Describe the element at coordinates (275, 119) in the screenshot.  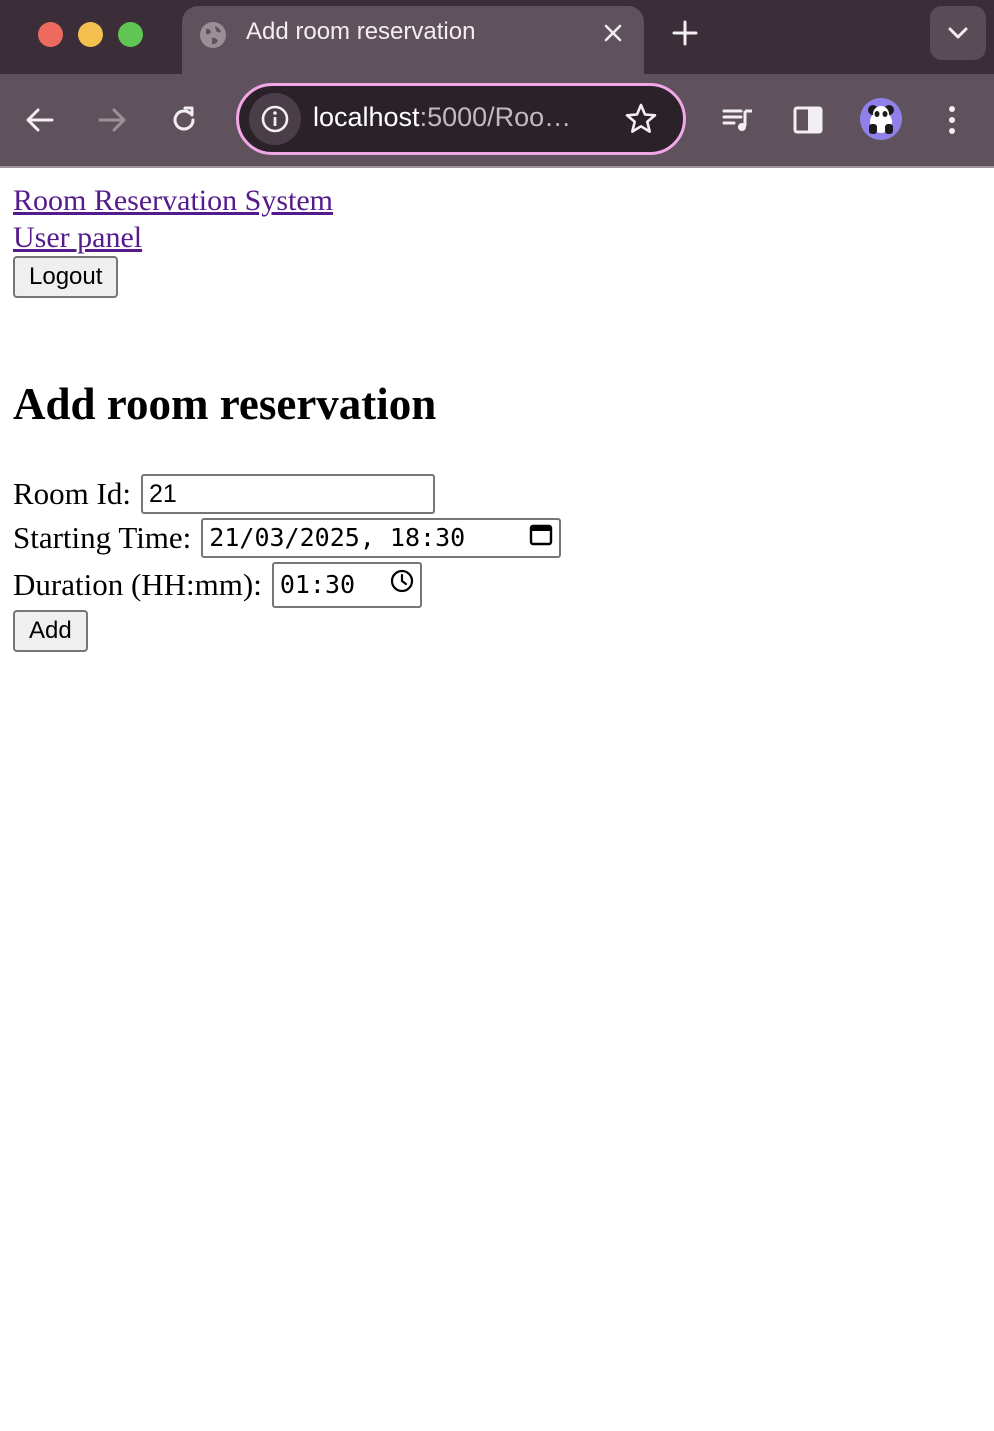
I see `site-info-icon` at that location.